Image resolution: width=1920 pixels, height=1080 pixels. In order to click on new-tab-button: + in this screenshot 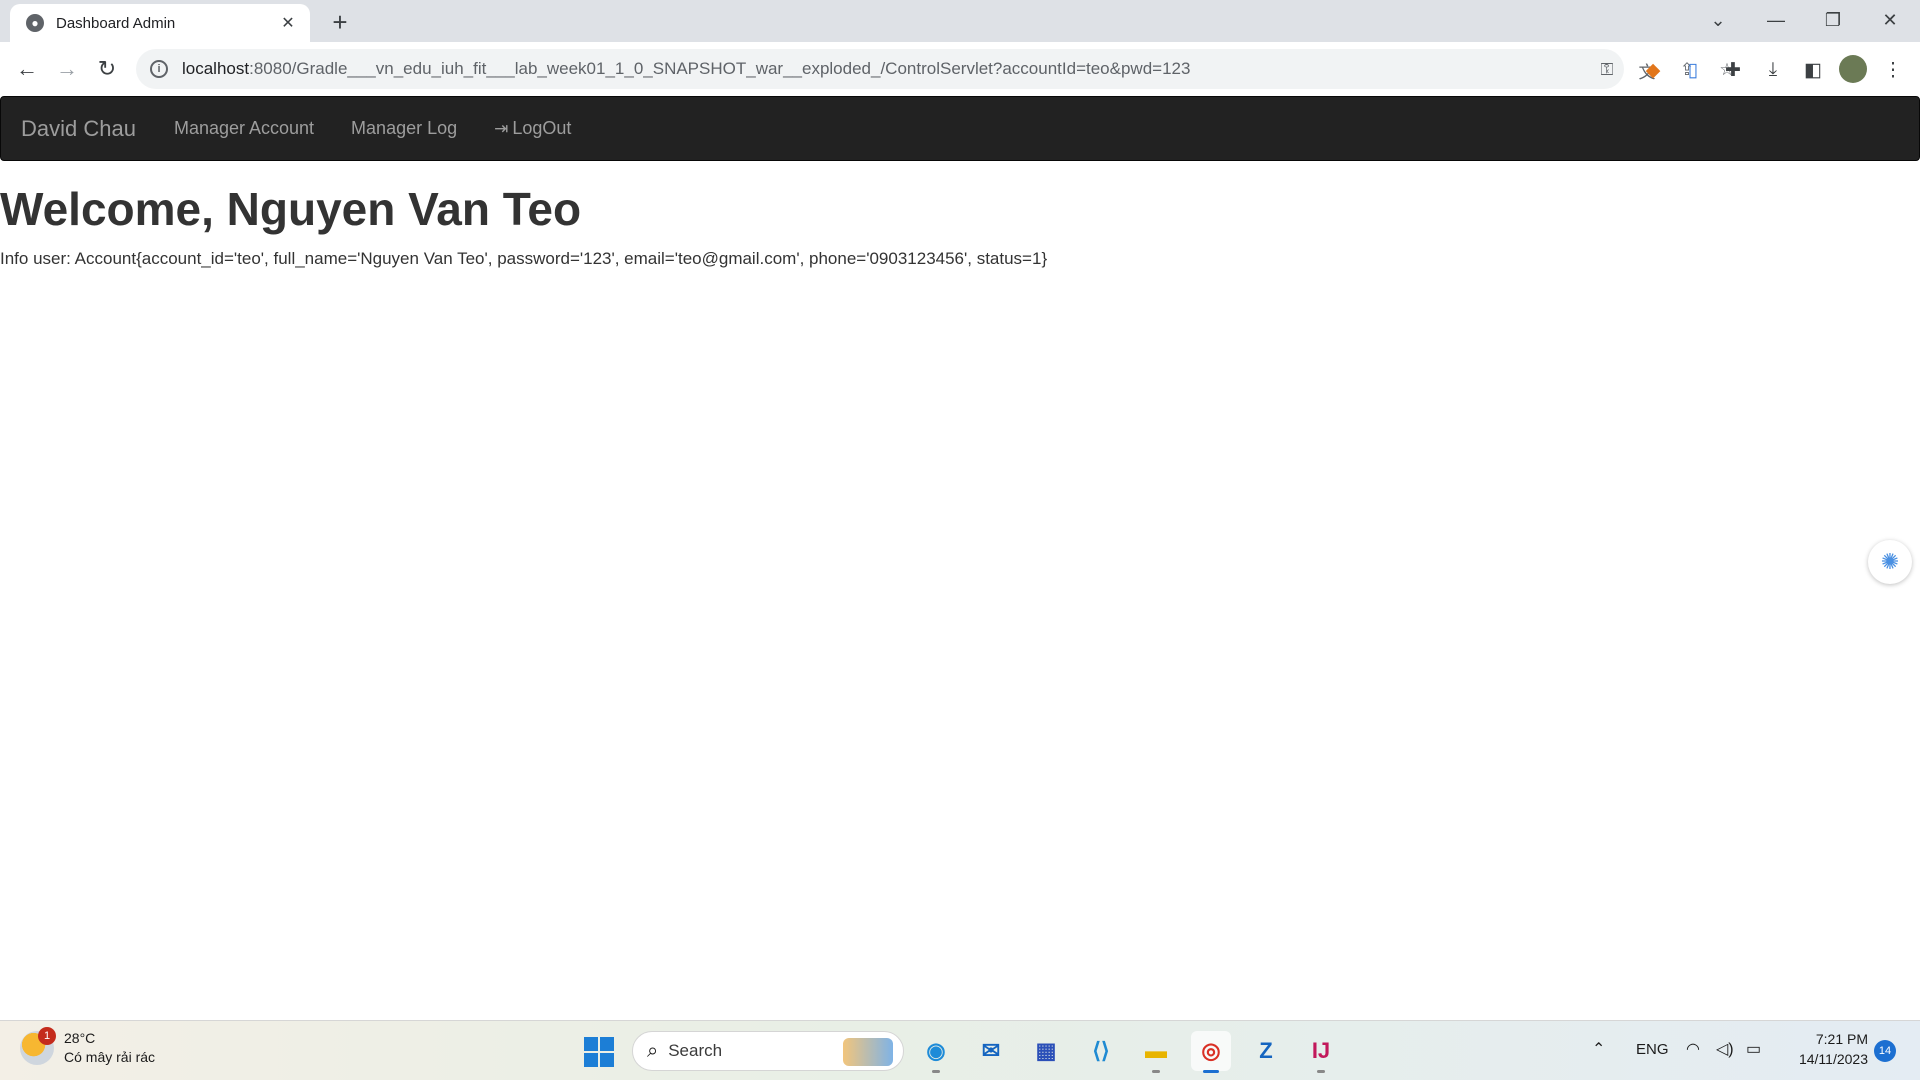, I will do `click(340, 22)`.